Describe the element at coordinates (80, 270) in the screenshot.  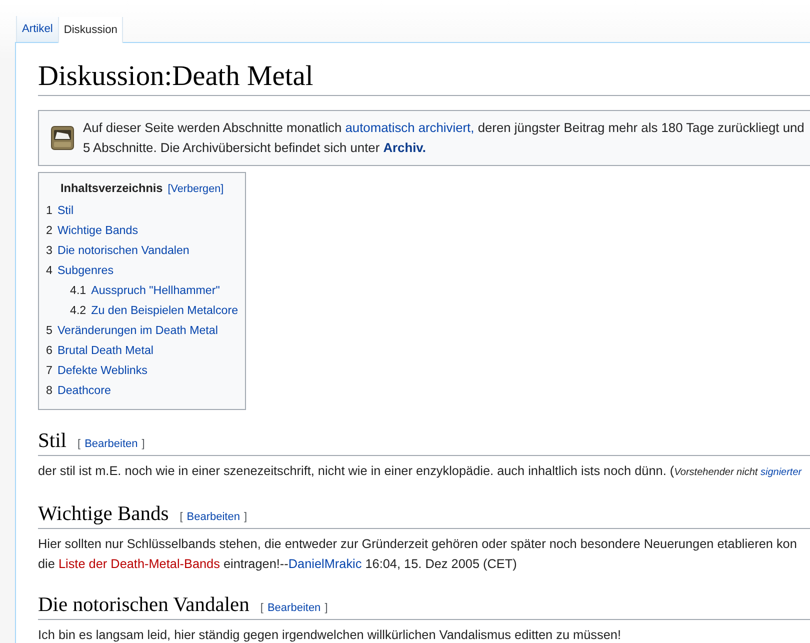
I see `toc-item: 4 Subgenres` at that location.